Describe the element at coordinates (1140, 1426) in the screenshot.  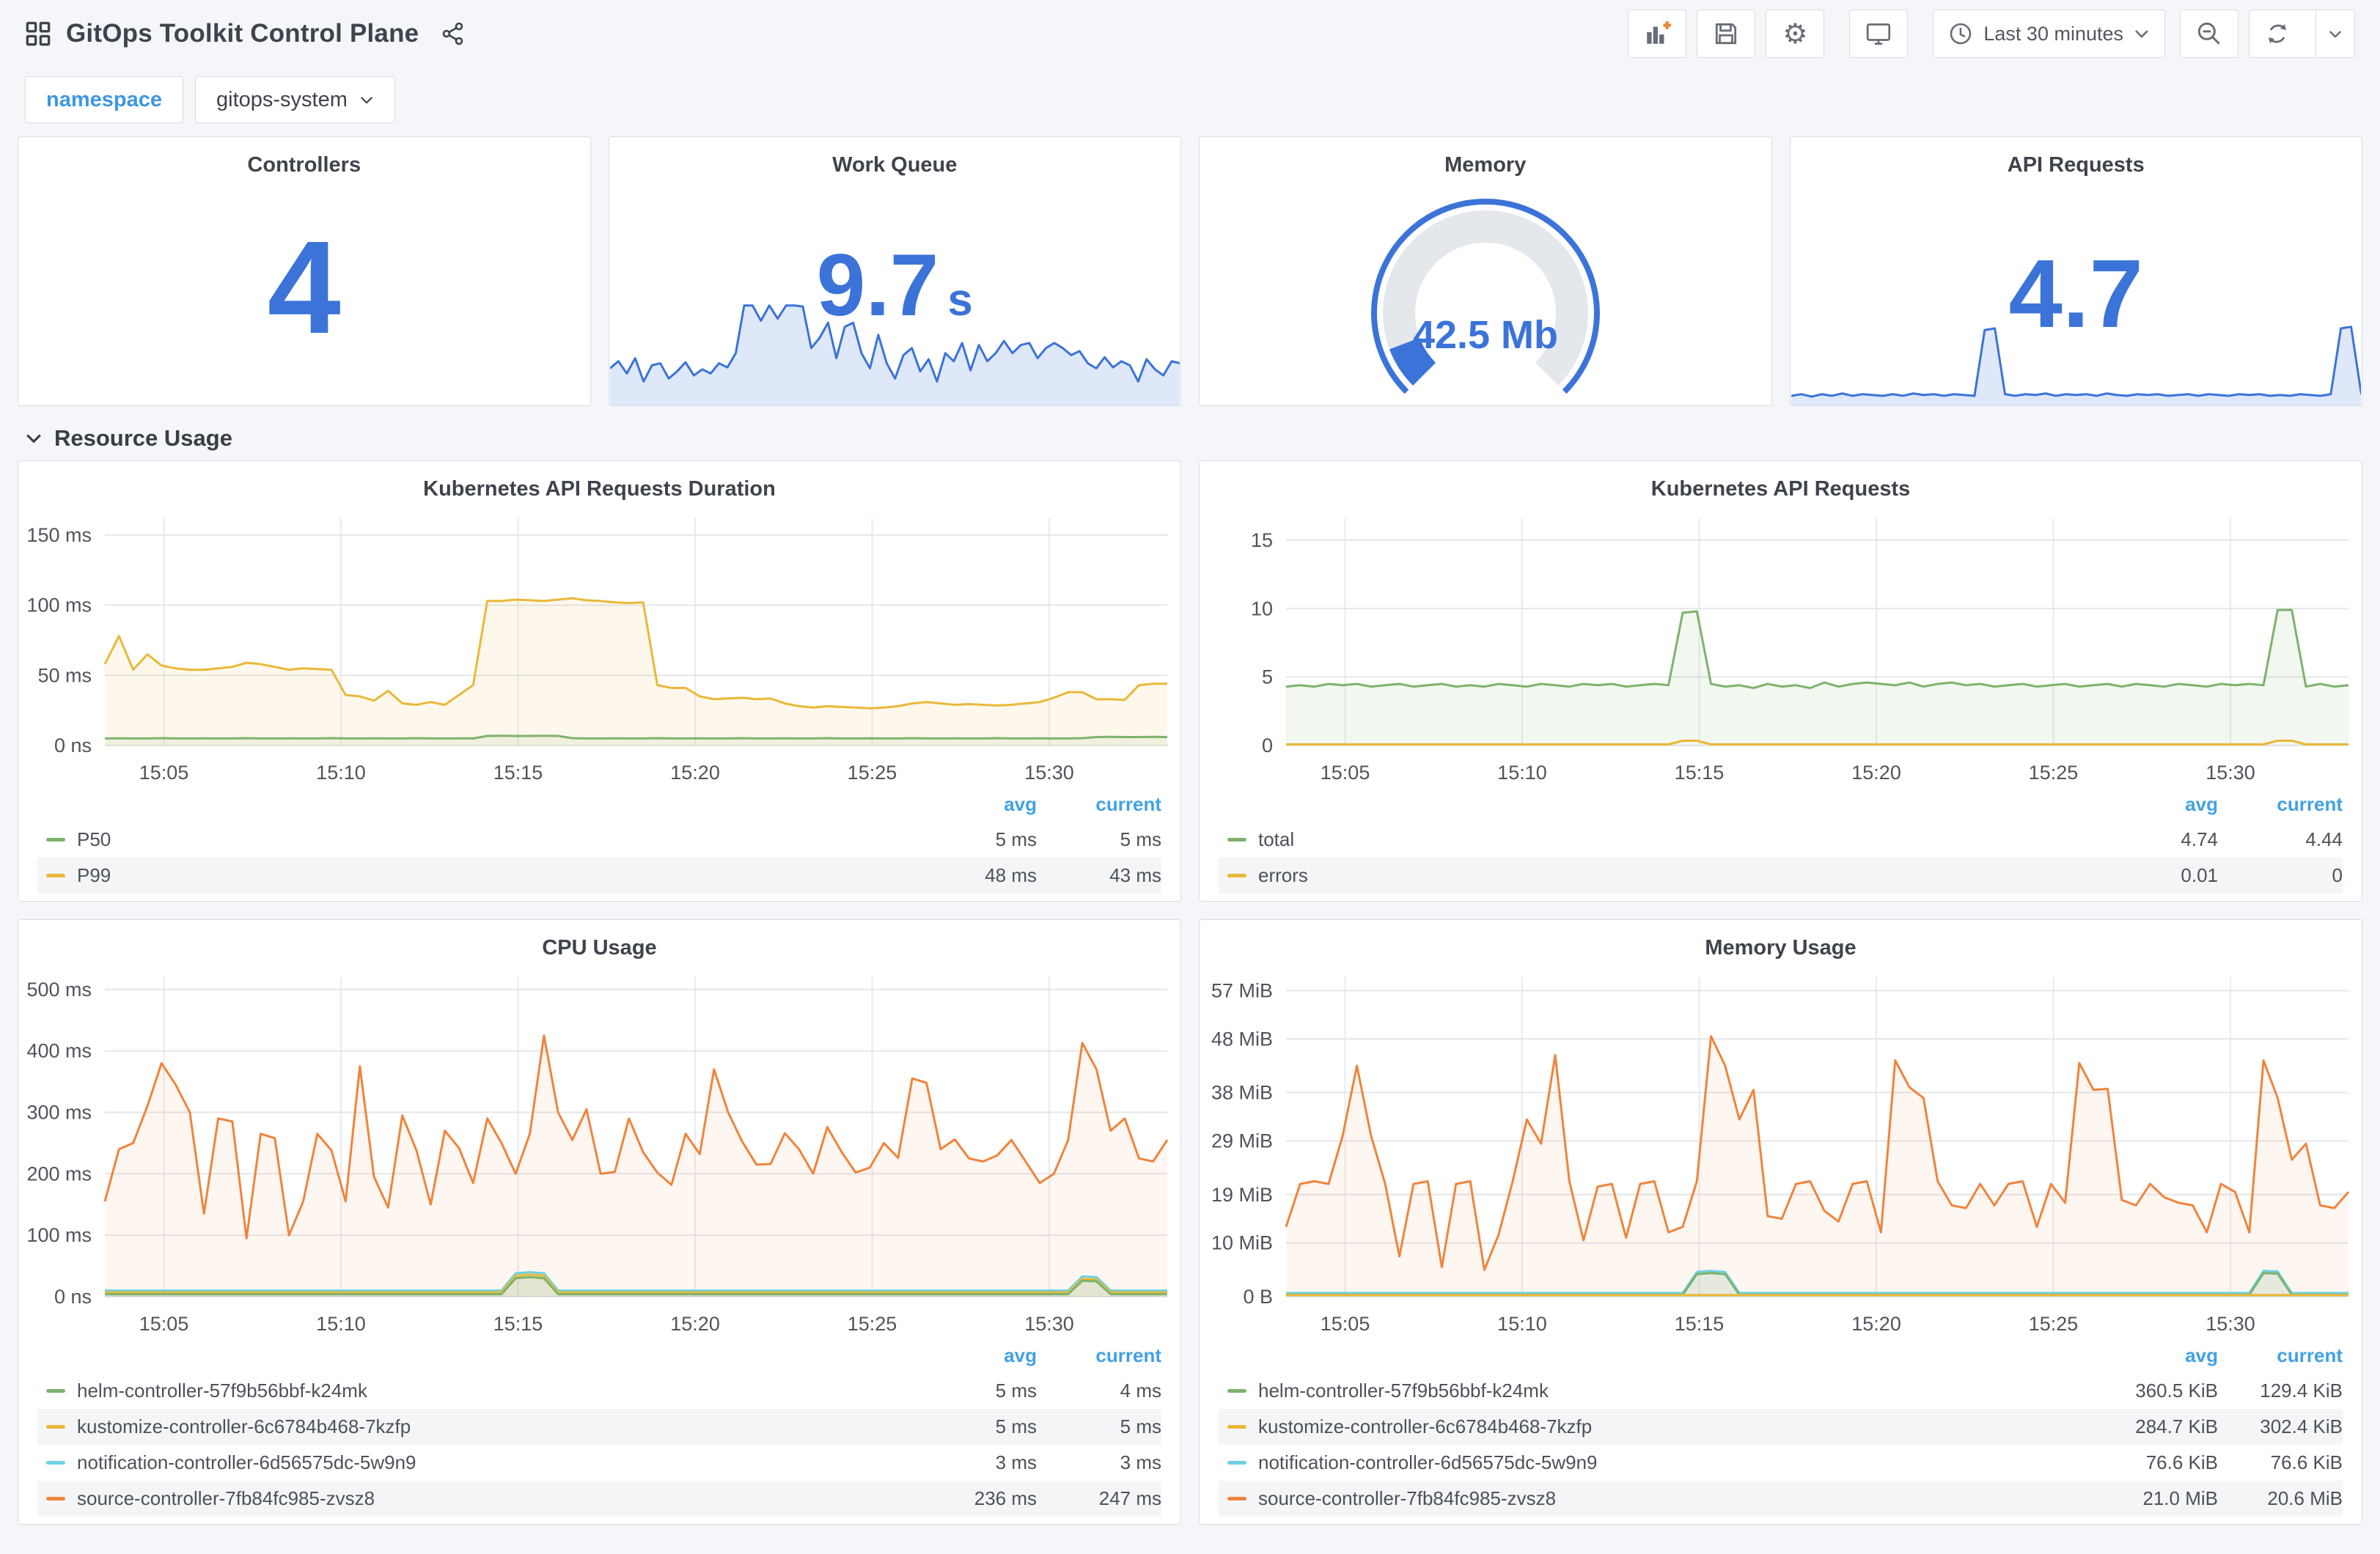
I see `series-current-value: 5 ms` at that location.